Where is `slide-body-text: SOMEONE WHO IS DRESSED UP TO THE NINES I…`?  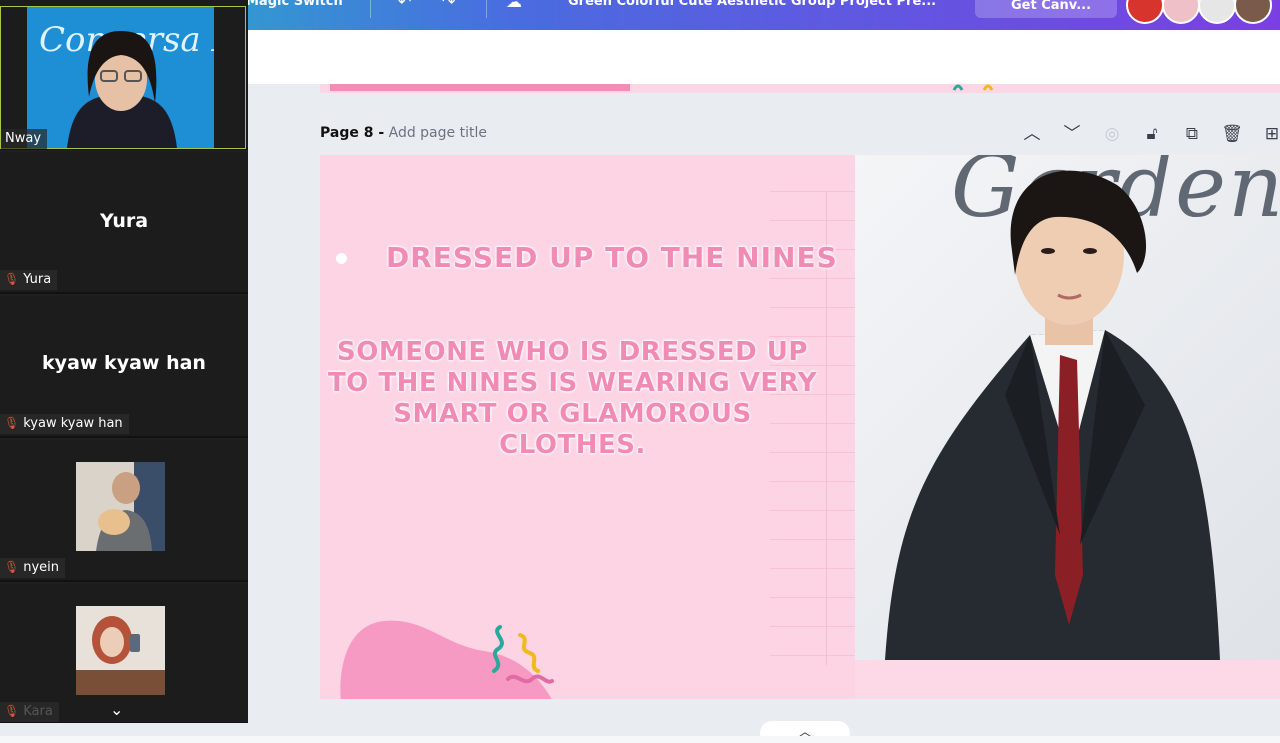
slide-body-text: SOMEONE WHO IS DRESSED UP TO THE NINES I… is located at coordinates (572, 399).